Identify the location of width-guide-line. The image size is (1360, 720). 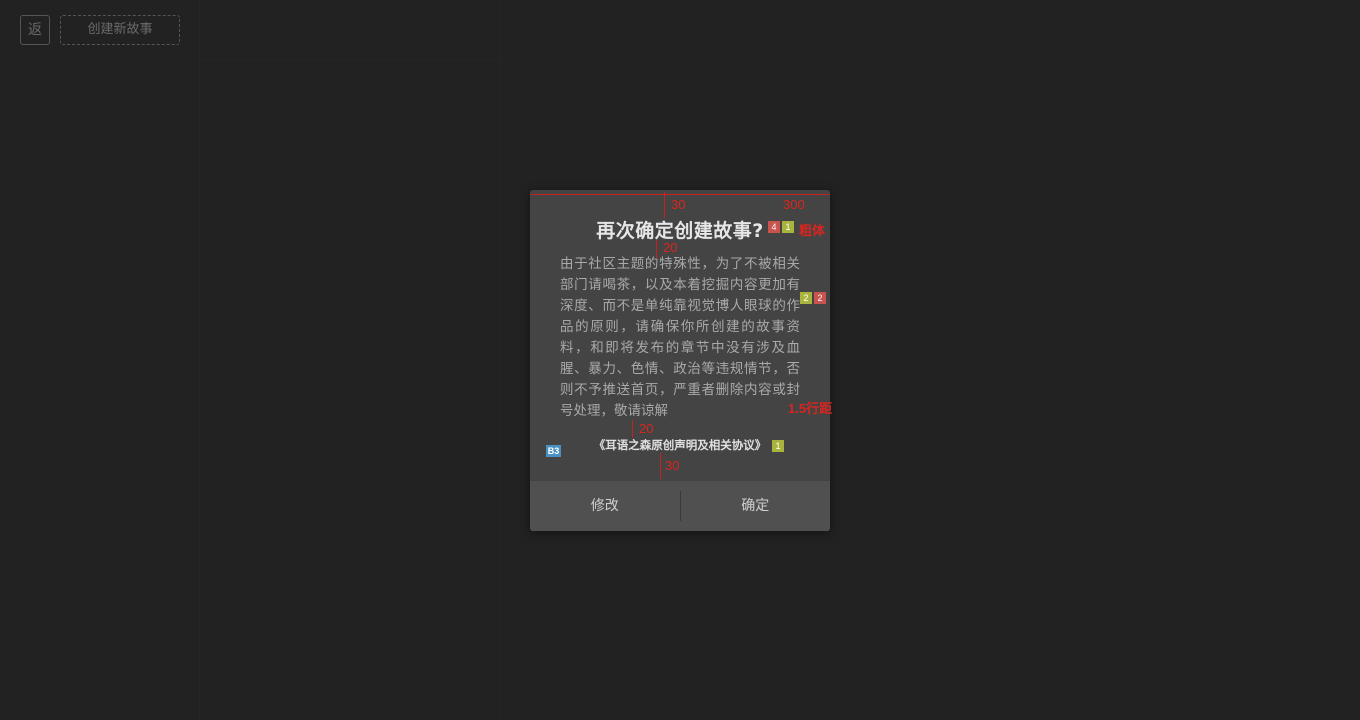
(680, 194).